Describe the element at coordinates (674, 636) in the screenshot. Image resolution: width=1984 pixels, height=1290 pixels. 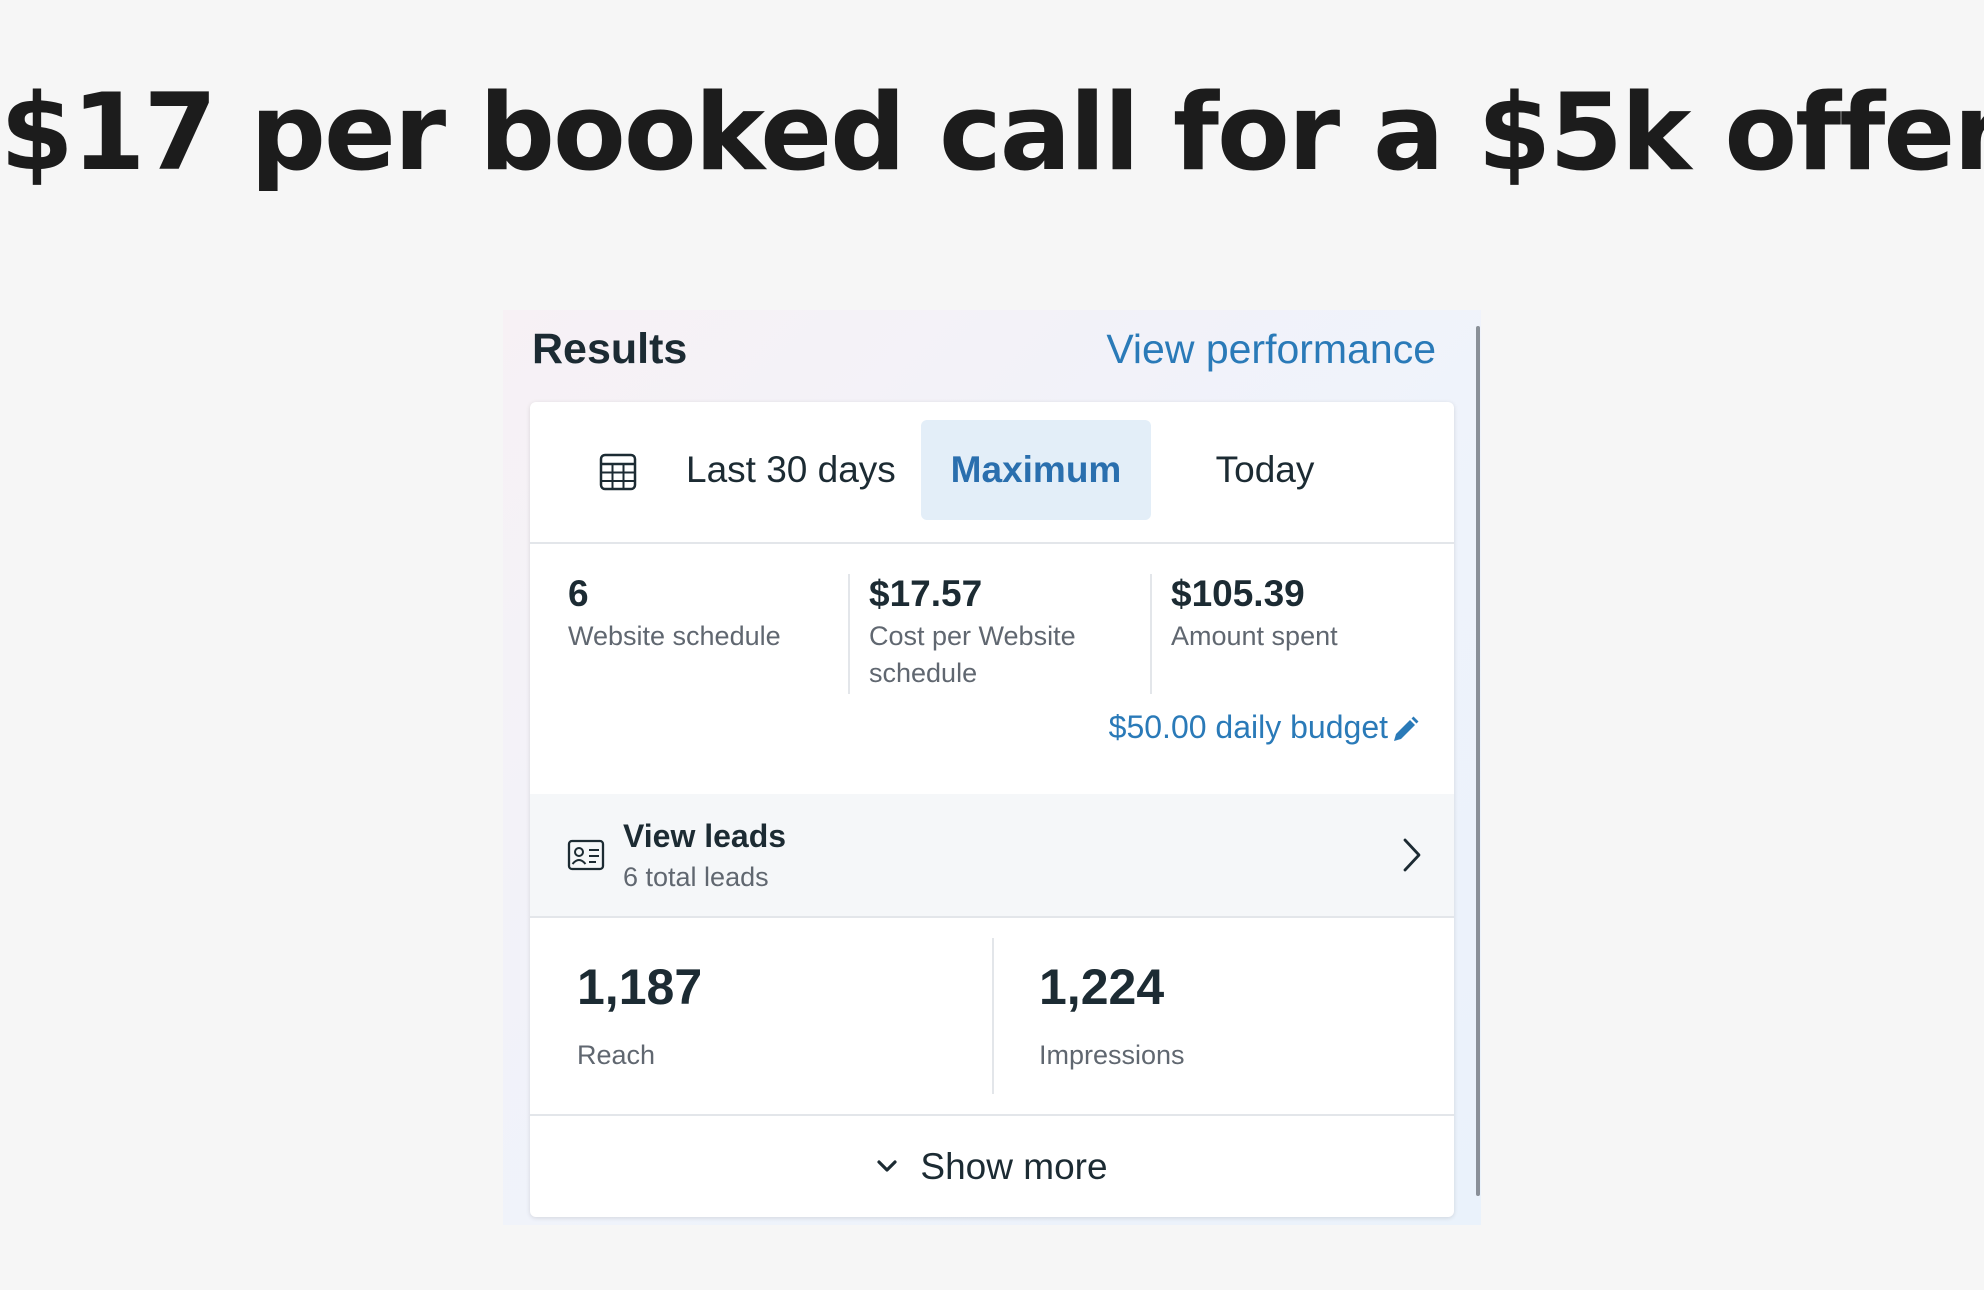
I see `metric-label: Website schedule` at that location.